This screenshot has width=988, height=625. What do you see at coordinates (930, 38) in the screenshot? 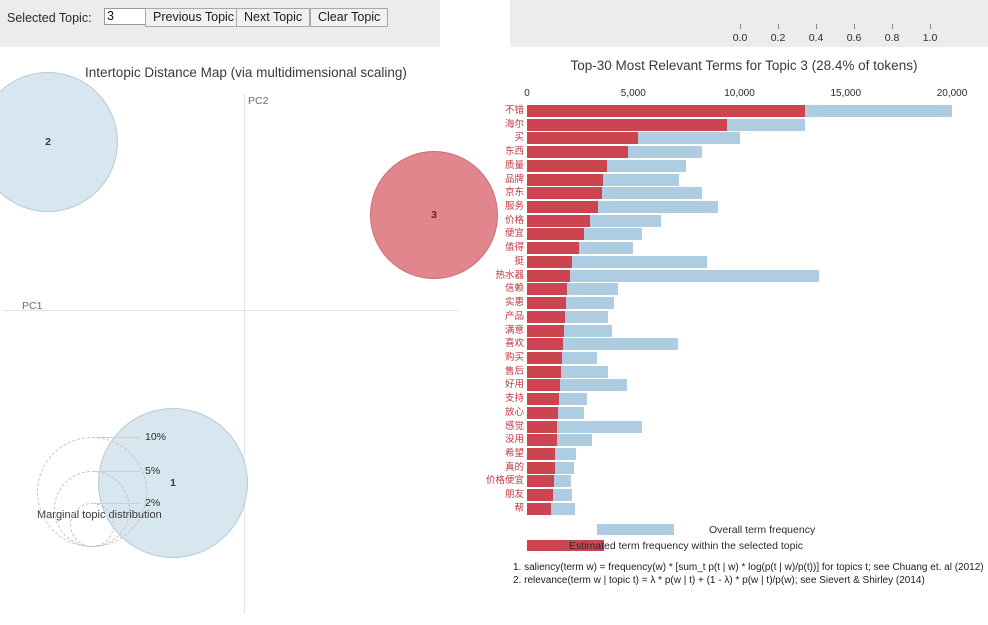
I see `slider-tick-label: 1.0` at bounding box center [930, 38].